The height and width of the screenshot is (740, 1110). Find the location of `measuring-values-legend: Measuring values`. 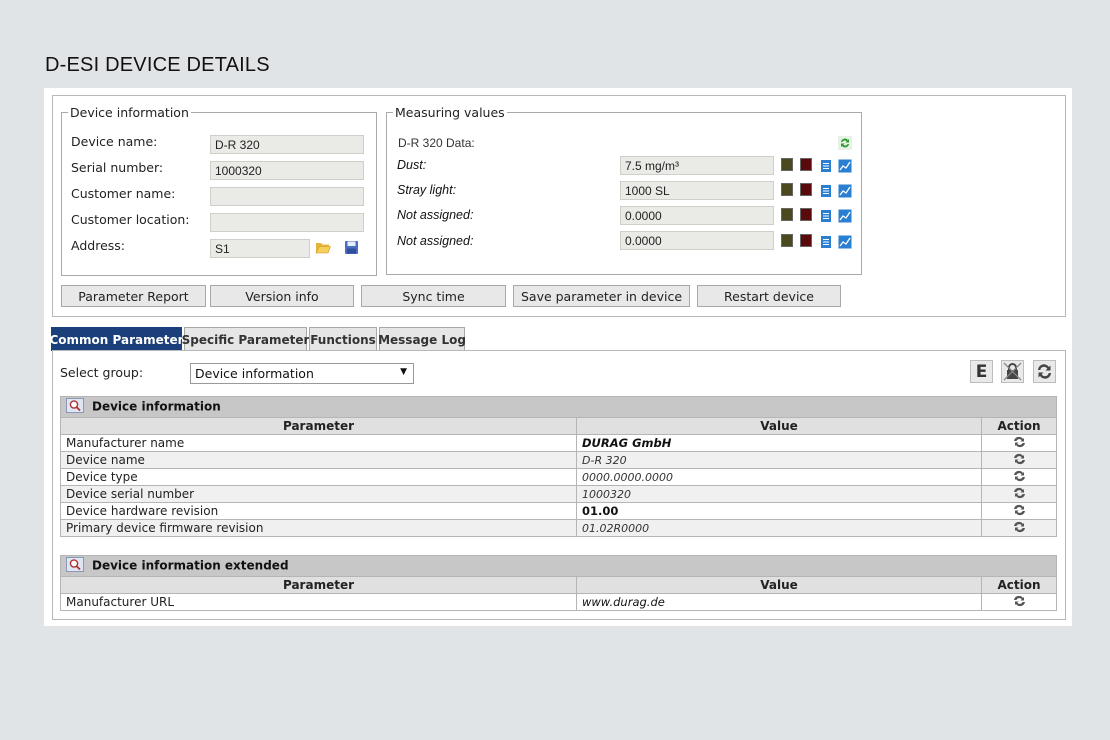

measuring-values-legend: Measuring values is located at coordinates (450, 112).